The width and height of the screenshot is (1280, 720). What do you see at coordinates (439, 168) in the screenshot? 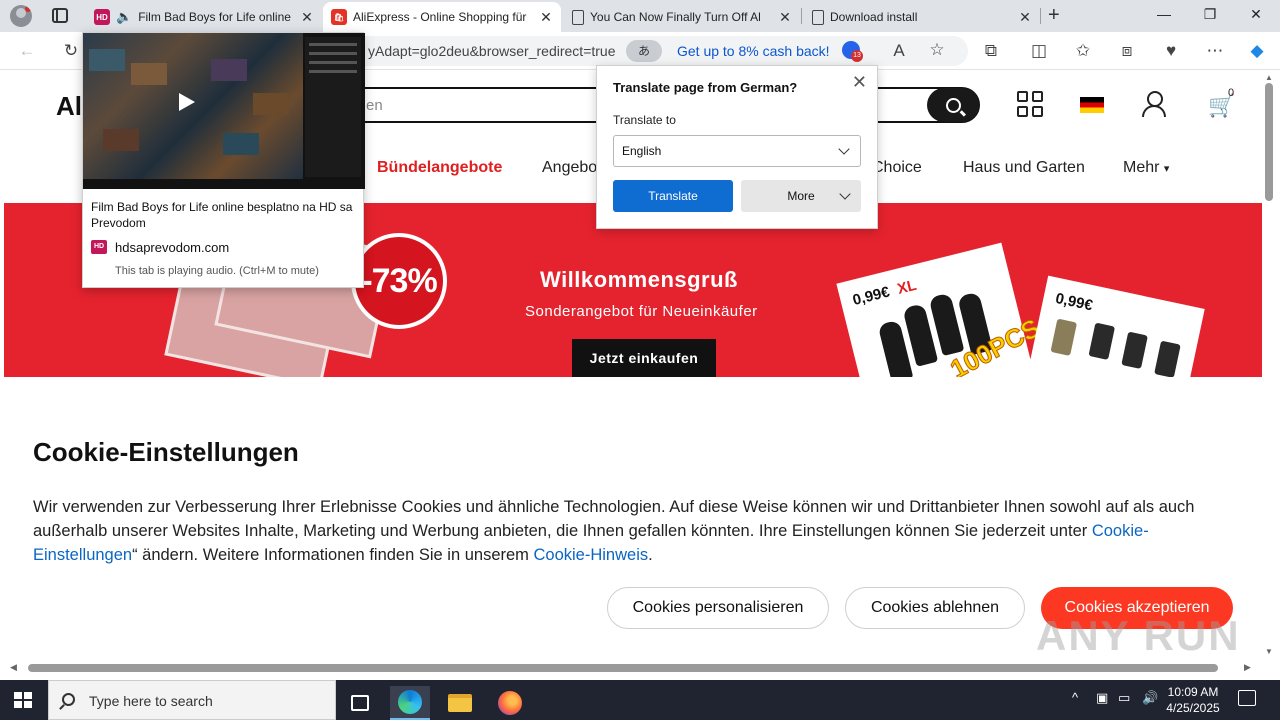
I see `nav-bundle-deals: Bündelangebote` at bounding box center [439, 168].